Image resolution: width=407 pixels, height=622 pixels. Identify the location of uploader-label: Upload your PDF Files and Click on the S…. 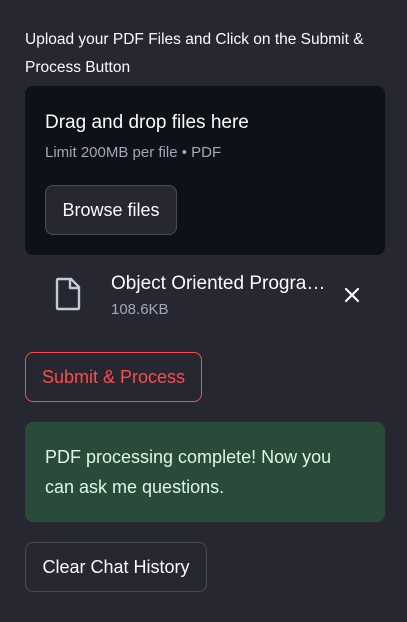
(194, 53).